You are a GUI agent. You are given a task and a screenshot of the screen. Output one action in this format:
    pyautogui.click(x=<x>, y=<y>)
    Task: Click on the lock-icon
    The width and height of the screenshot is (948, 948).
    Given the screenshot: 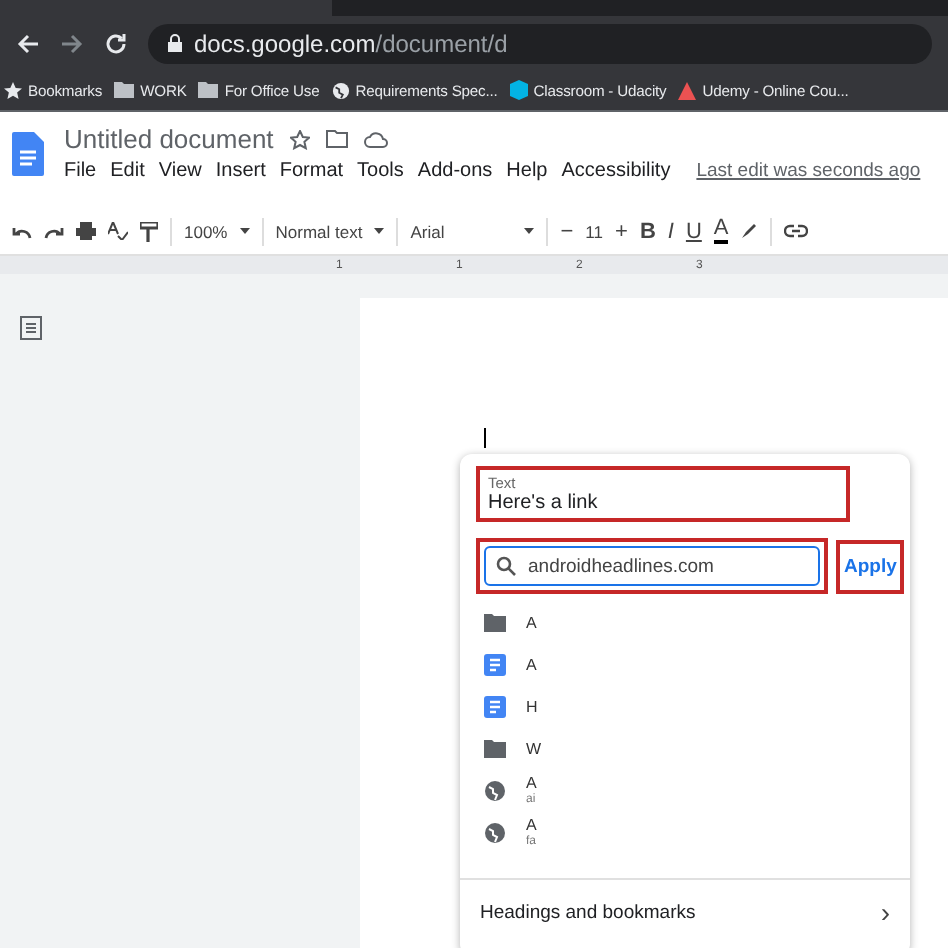 What is the action you would take?
    pyautogui.click(x=175, y=43)
    